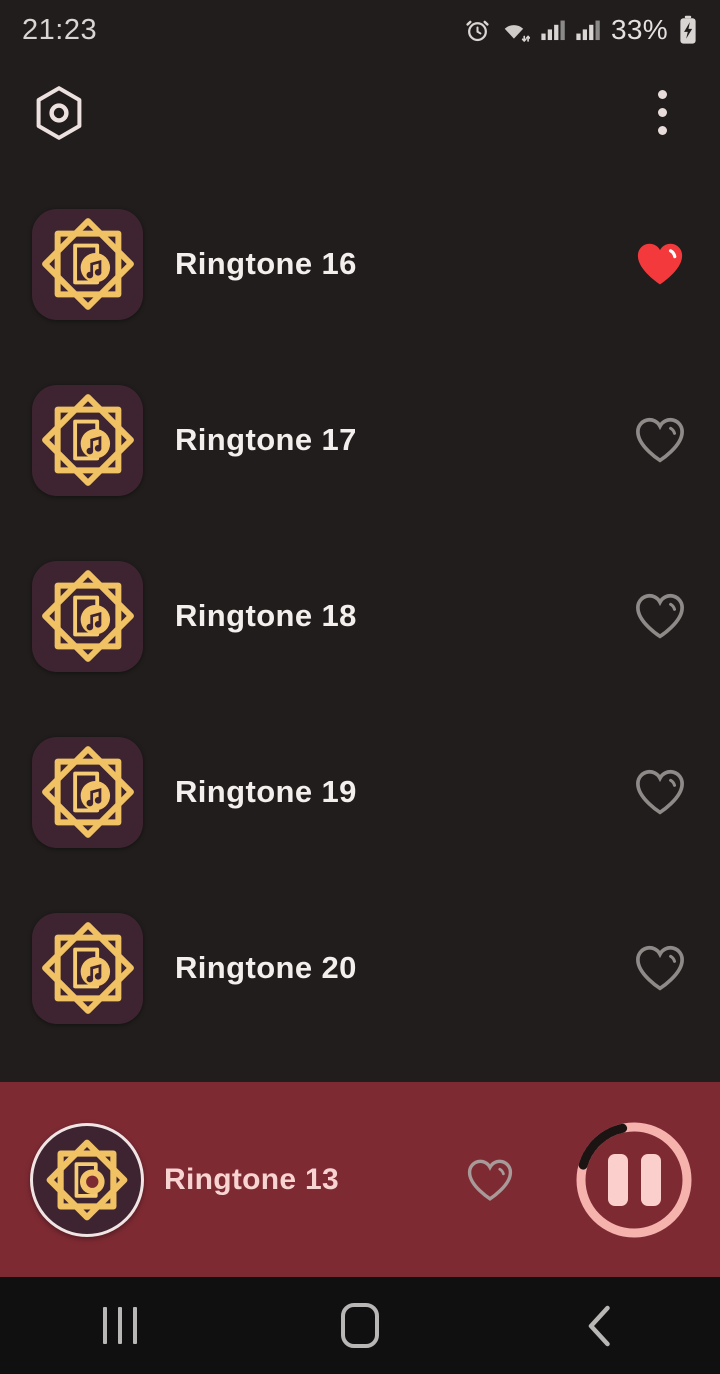 The image size is (720, 1374). I want to click on back-icon, so click(599, 1325).